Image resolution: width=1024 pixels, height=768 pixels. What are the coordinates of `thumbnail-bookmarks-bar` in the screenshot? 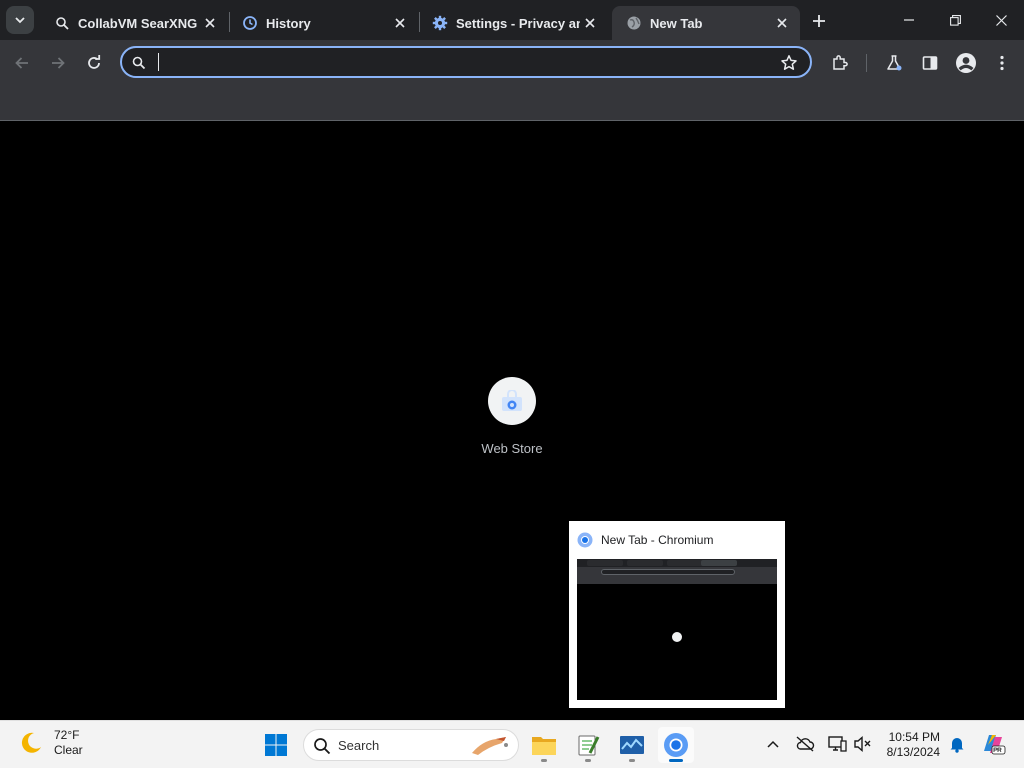 It's located at (677, 580).